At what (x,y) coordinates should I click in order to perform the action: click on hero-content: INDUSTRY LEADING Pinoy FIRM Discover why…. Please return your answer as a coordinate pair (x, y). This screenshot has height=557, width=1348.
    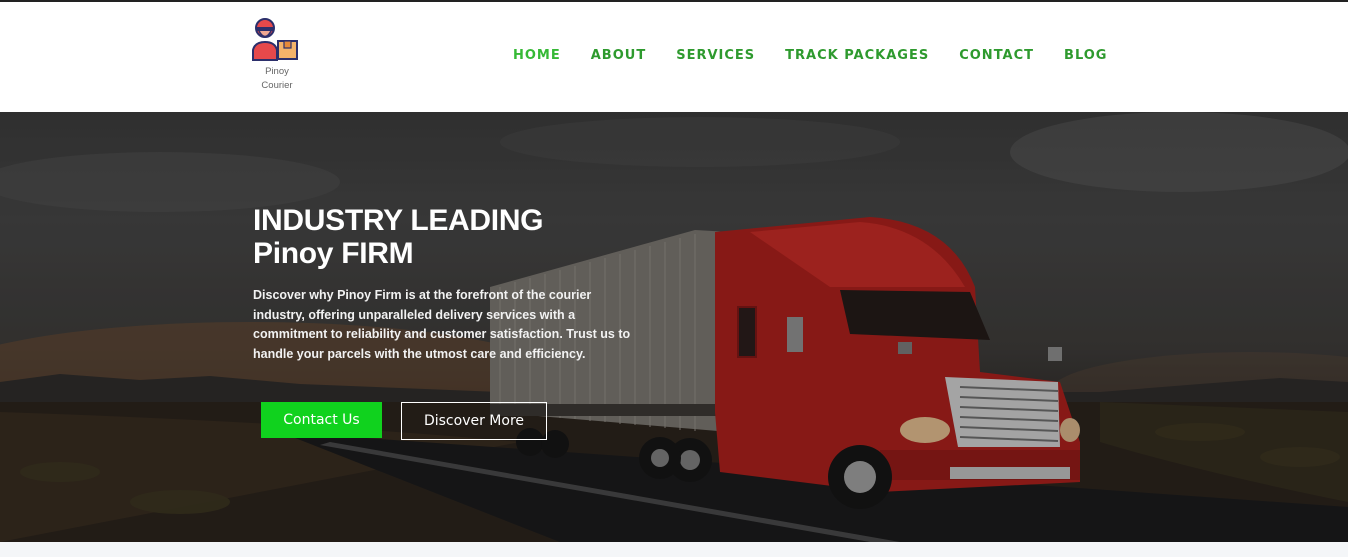
    Looking at the image, I should click on (453, 284).